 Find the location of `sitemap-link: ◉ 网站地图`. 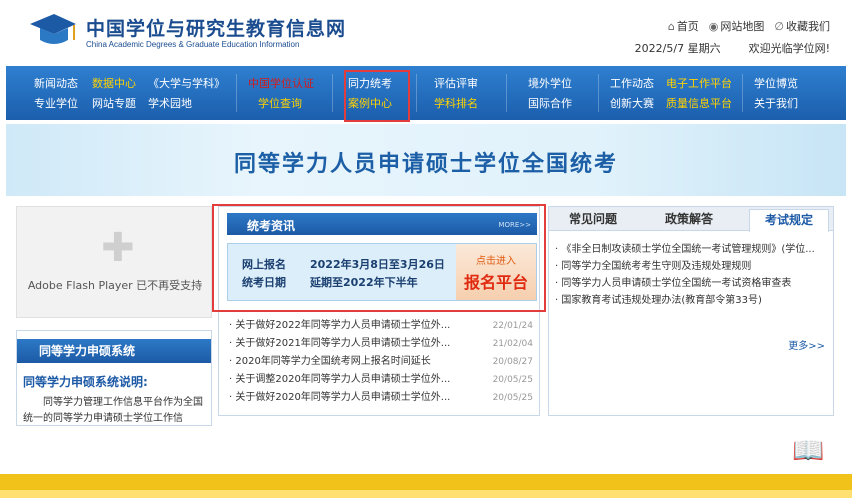

sitemap-link: ◉ 网站地图 is located at coordinates (737, 26).